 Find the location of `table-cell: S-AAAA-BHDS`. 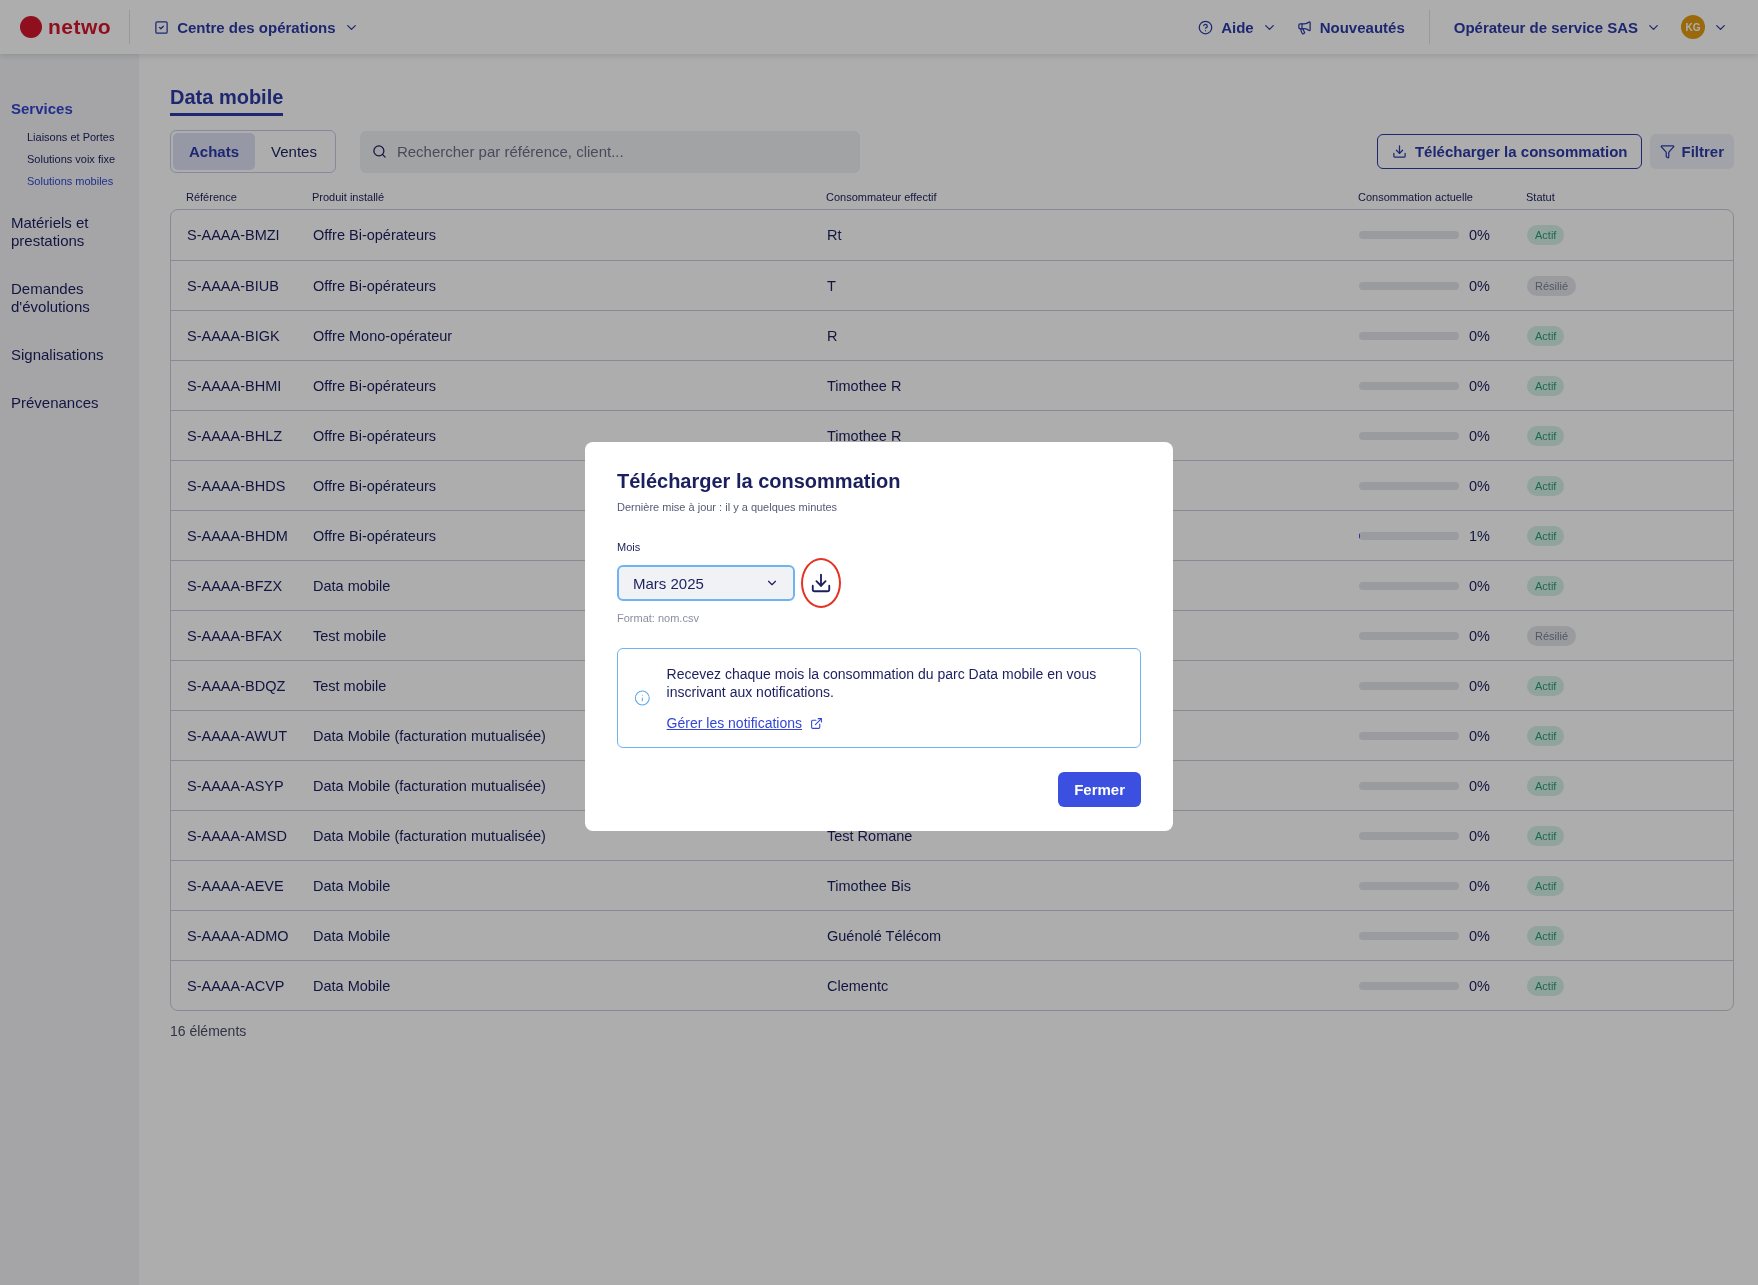

table-cell: S-AAAA-BHDS is located at coordinates (236, 485).